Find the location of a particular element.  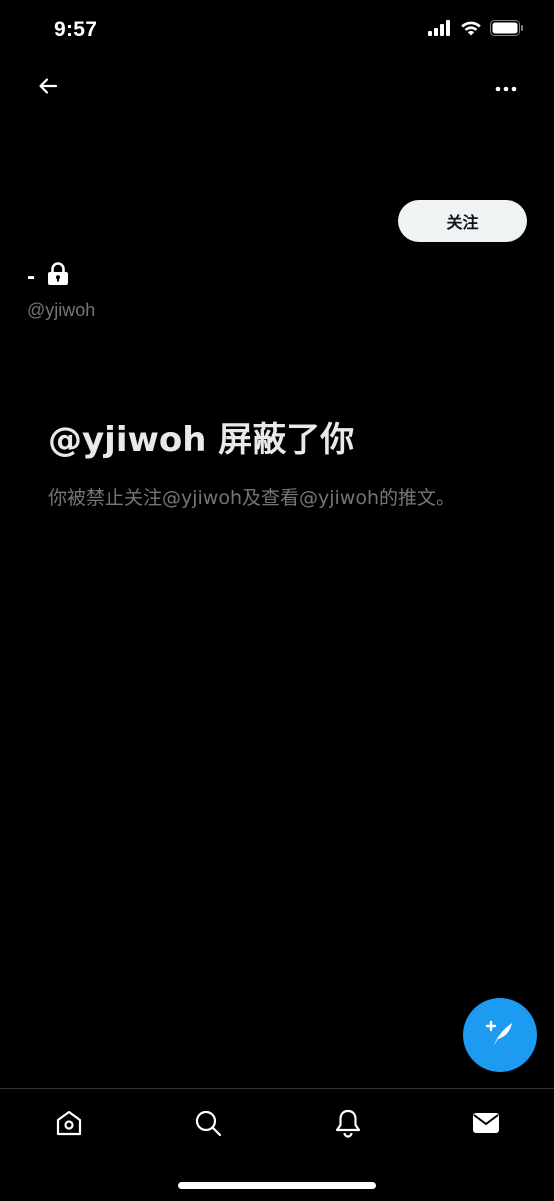

battery-icon is located at coordinates (507, 30).